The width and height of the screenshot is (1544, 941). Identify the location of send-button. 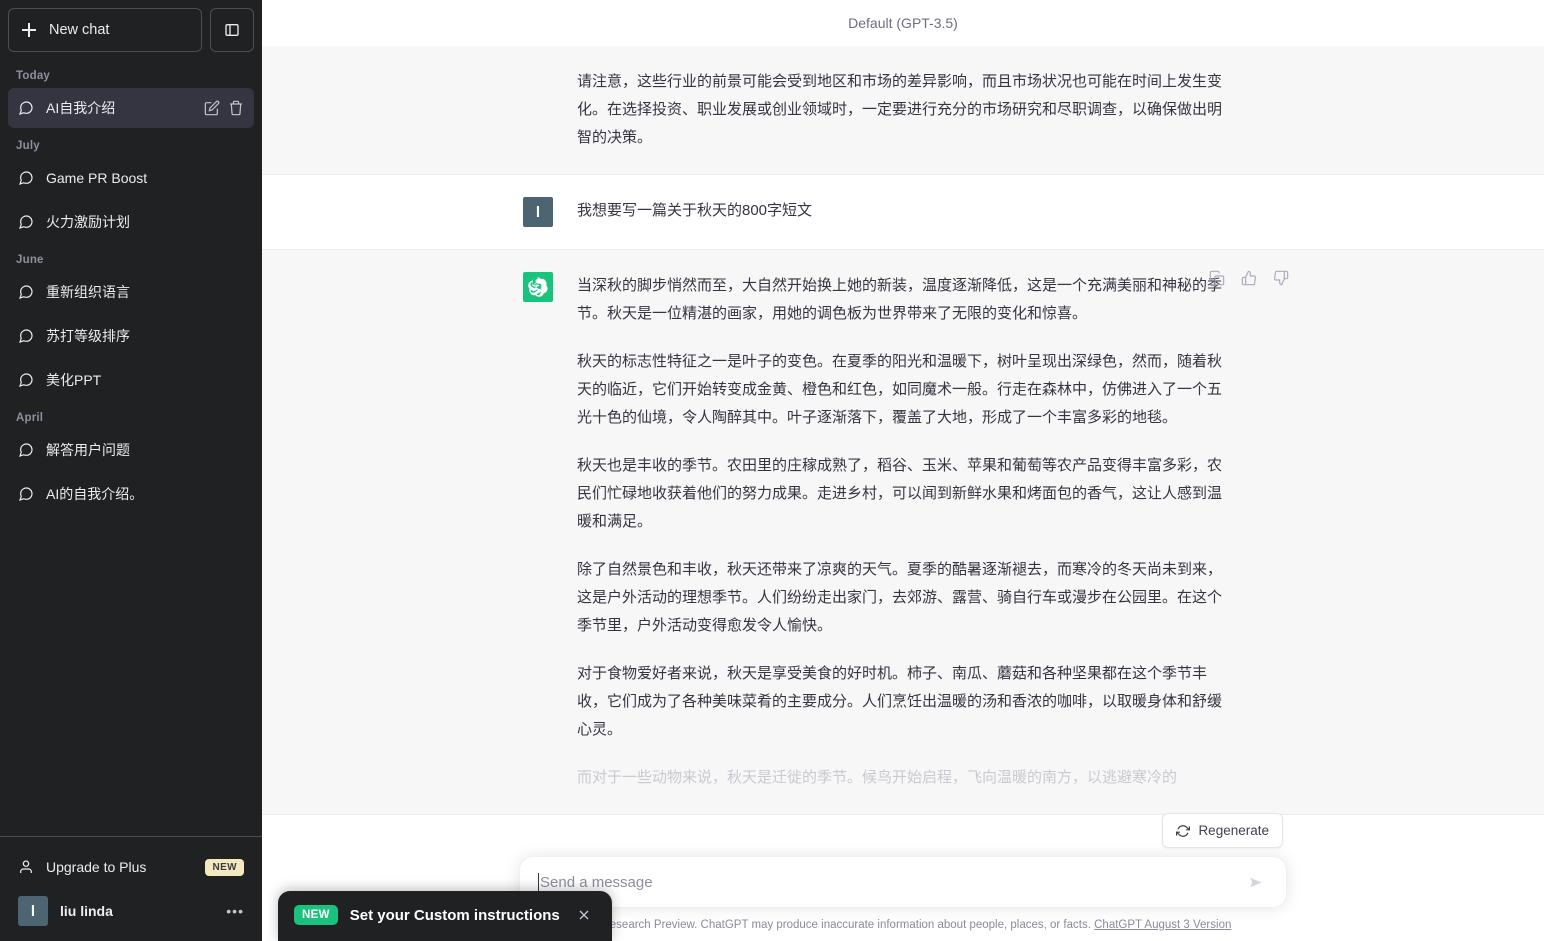
(1256, 882).